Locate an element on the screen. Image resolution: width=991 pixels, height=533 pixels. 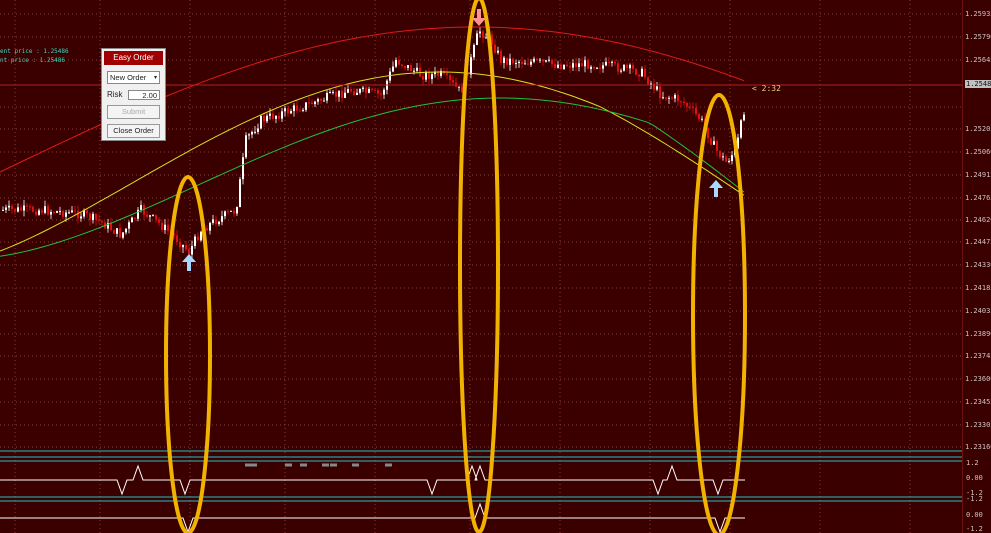
price-info-lines: ent price : 1.25486 nt price : 1.25486 is located at coordinates (34, 56).